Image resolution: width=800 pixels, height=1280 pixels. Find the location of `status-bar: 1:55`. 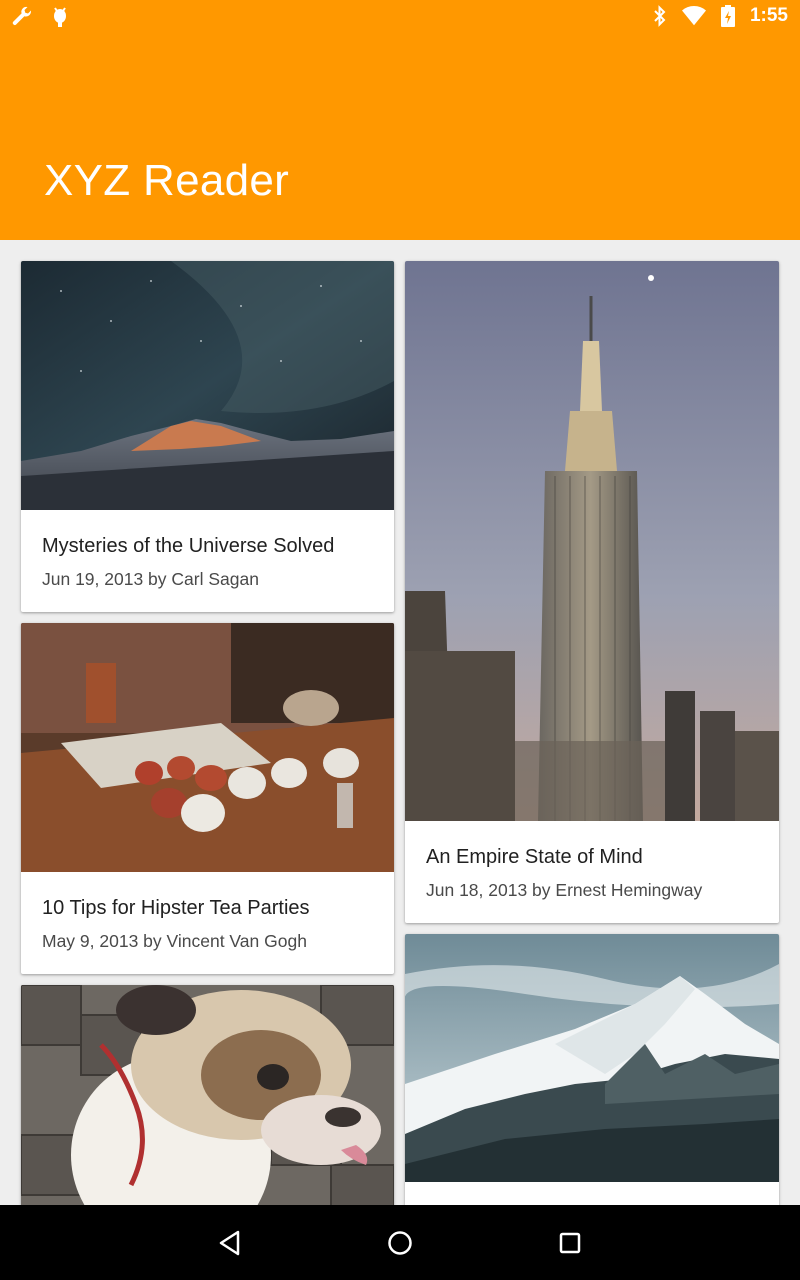

status-bar: 1:55 is located at coordinates (400, 18).